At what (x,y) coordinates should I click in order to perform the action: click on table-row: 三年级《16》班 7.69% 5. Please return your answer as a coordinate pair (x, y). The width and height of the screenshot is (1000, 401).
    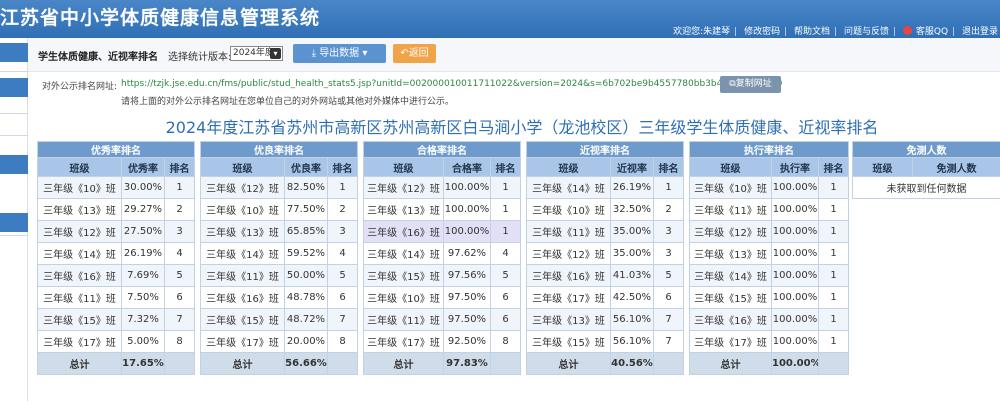
    Looking at the image, I should click on (116, 275).